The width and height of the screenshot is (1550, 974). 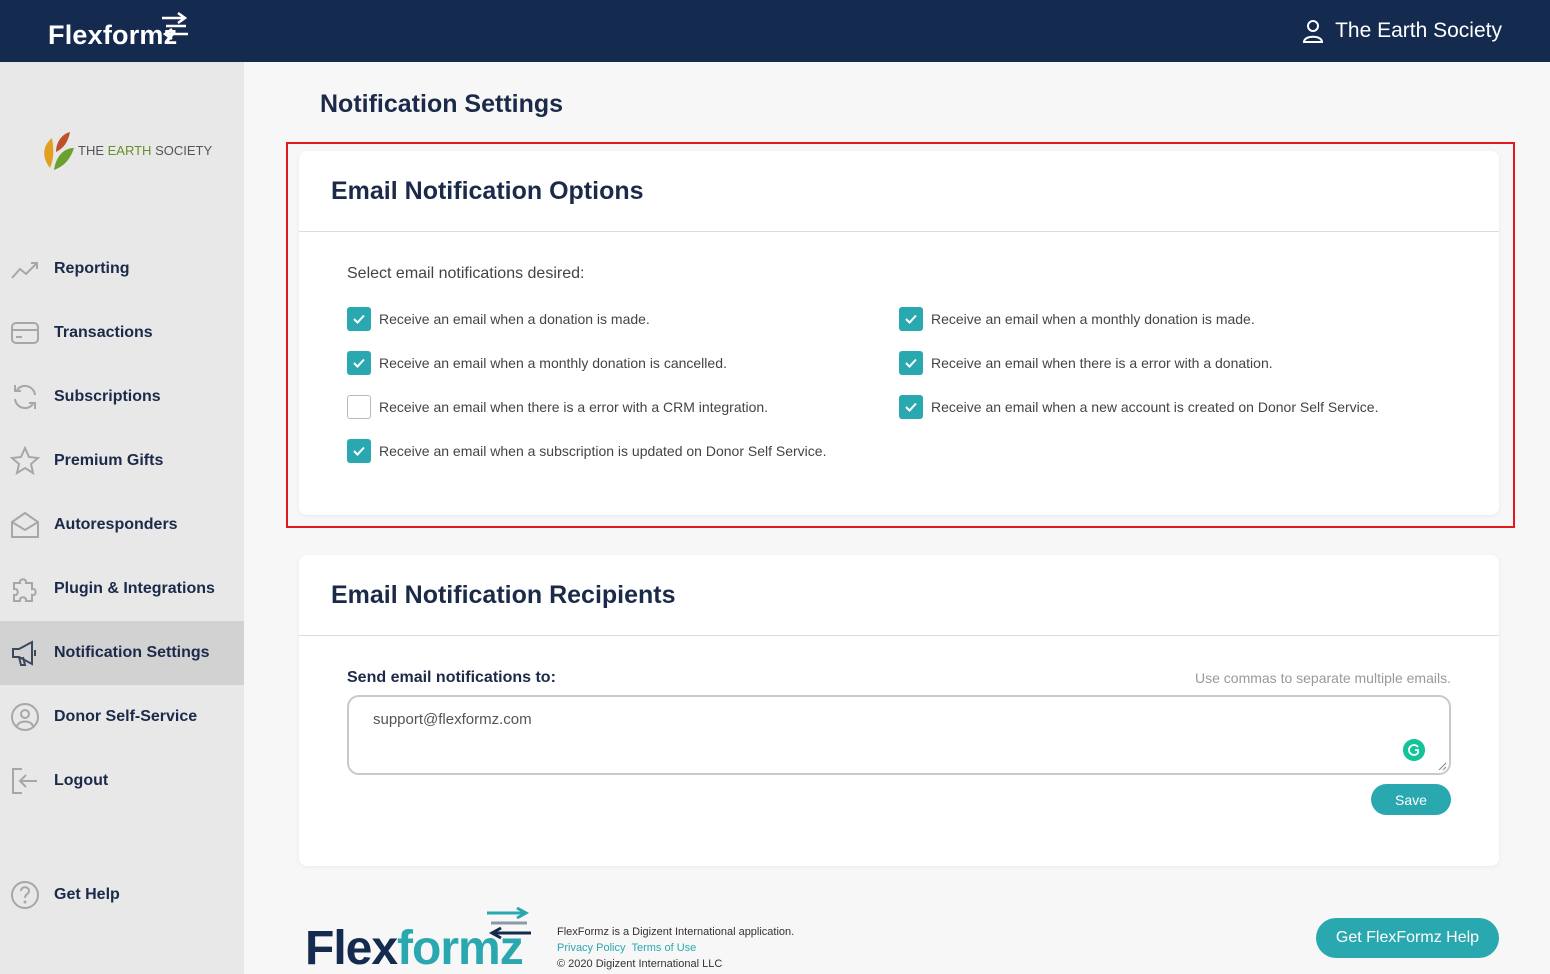 I want to click on puzzle-icon, so click(x=25, y=590).